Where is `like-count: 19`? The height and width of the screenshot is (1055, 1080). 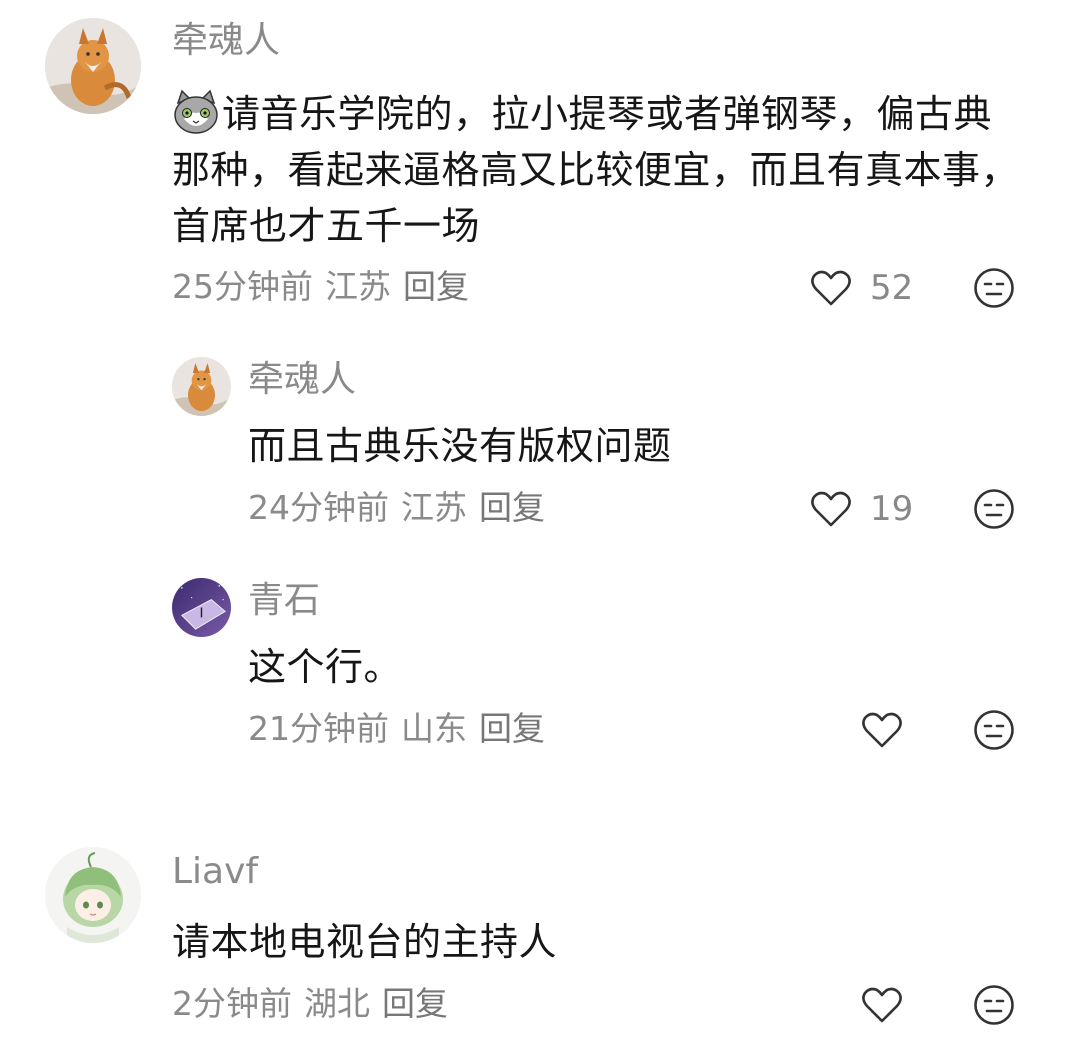
like-count: 19 is located at coordinates (892, 509).